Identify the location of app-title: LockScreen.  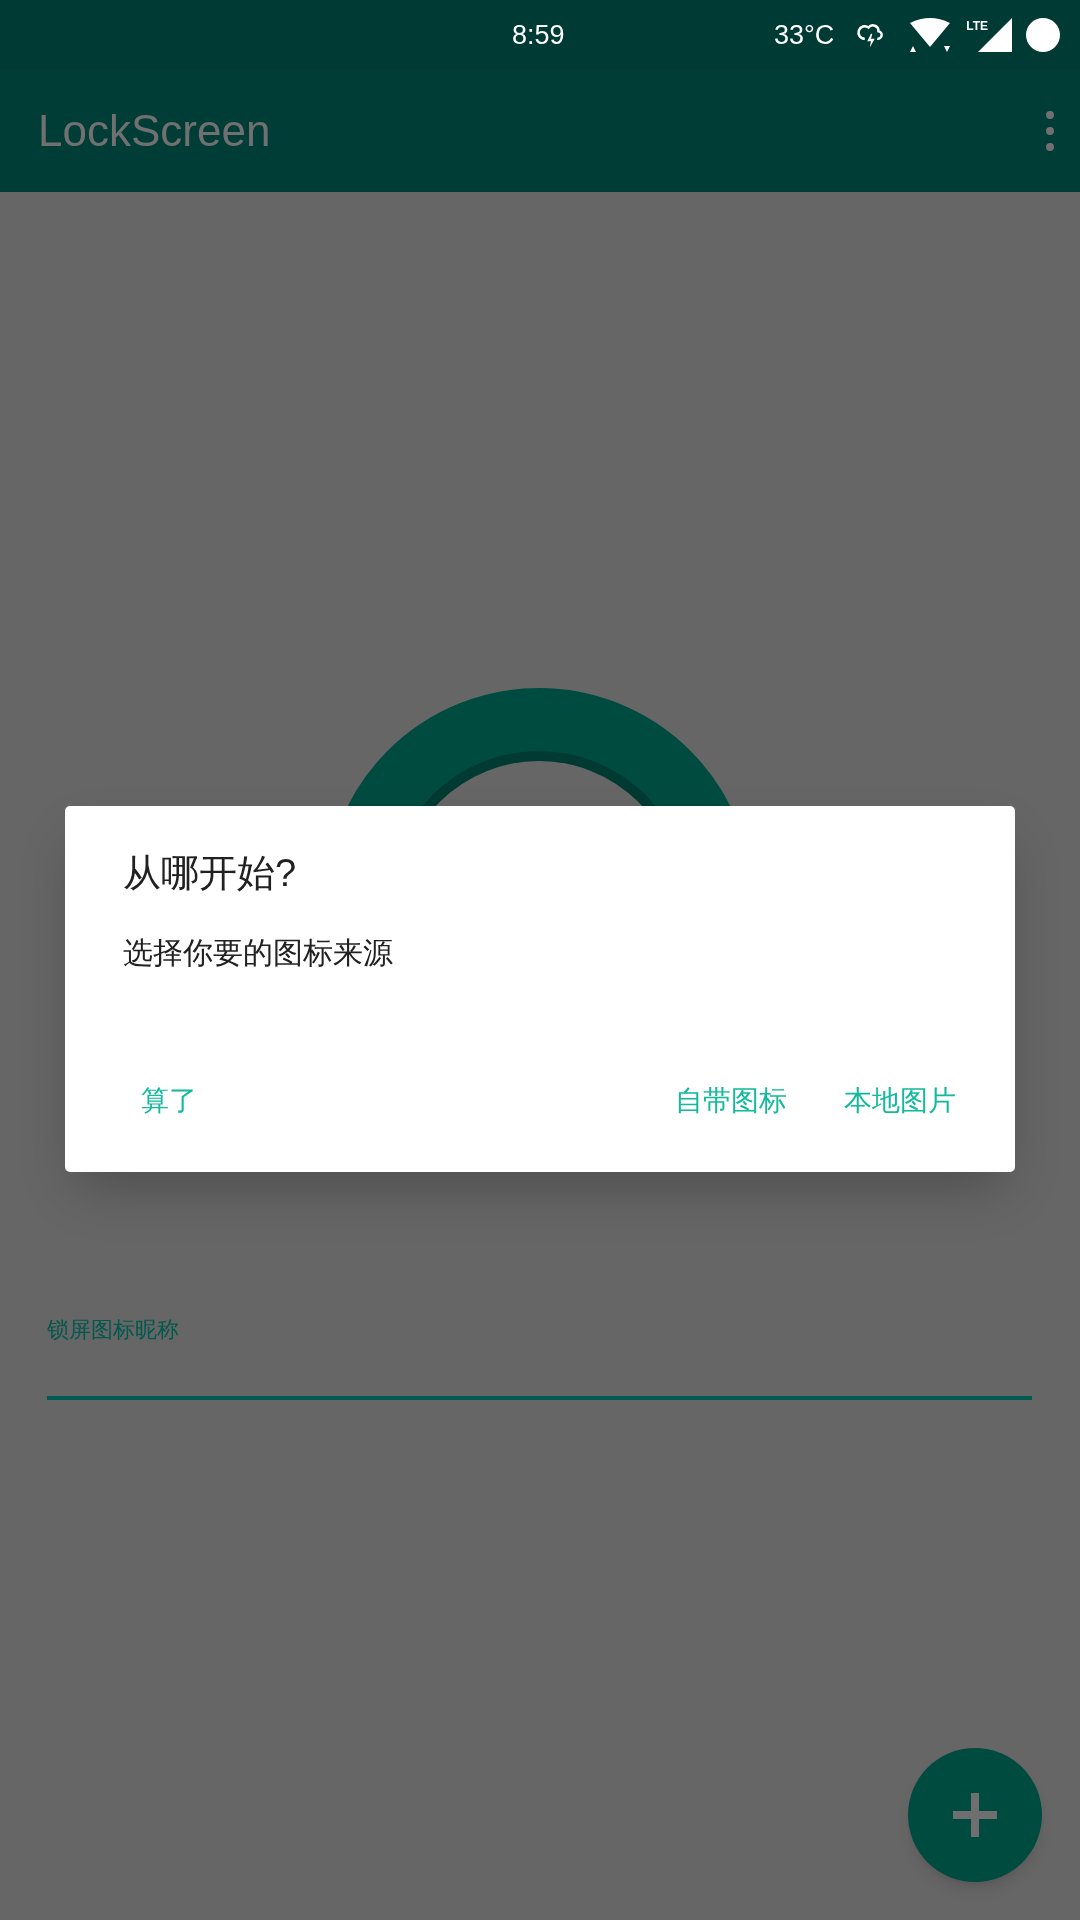
(154, 131).